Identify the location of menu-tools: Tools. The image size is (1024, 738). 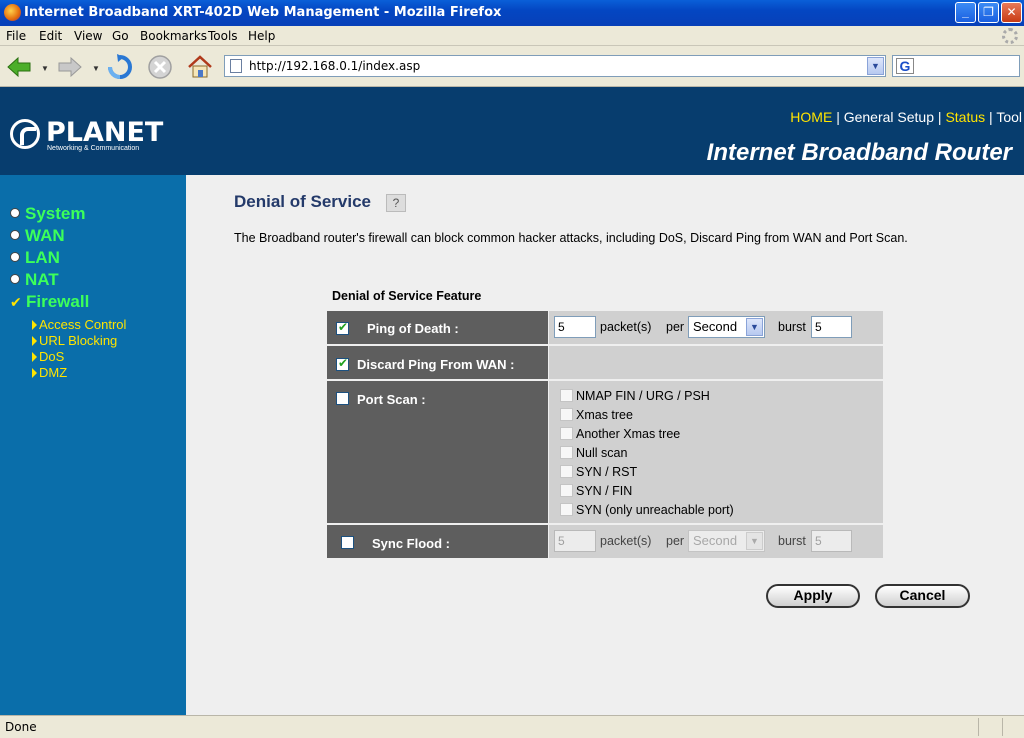
(223, 36).